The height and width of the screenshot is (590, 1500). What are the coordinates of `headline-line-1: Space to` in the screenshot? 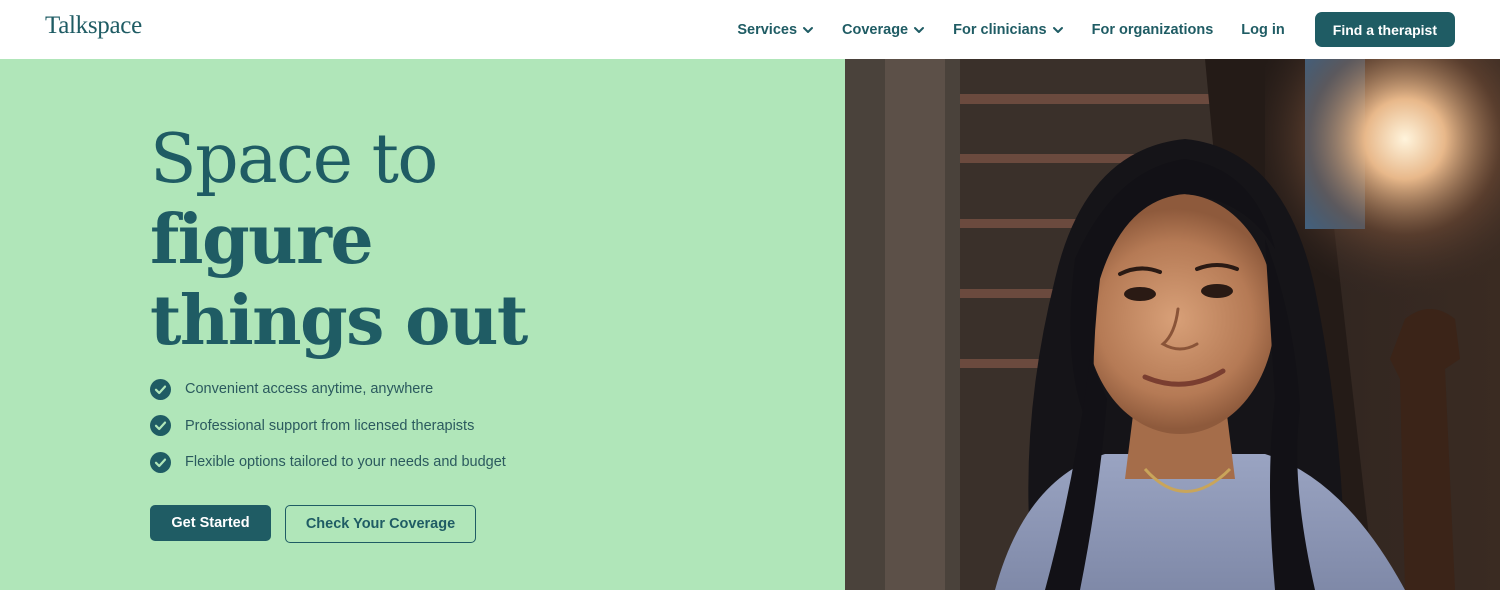 It's located at (294, 159).